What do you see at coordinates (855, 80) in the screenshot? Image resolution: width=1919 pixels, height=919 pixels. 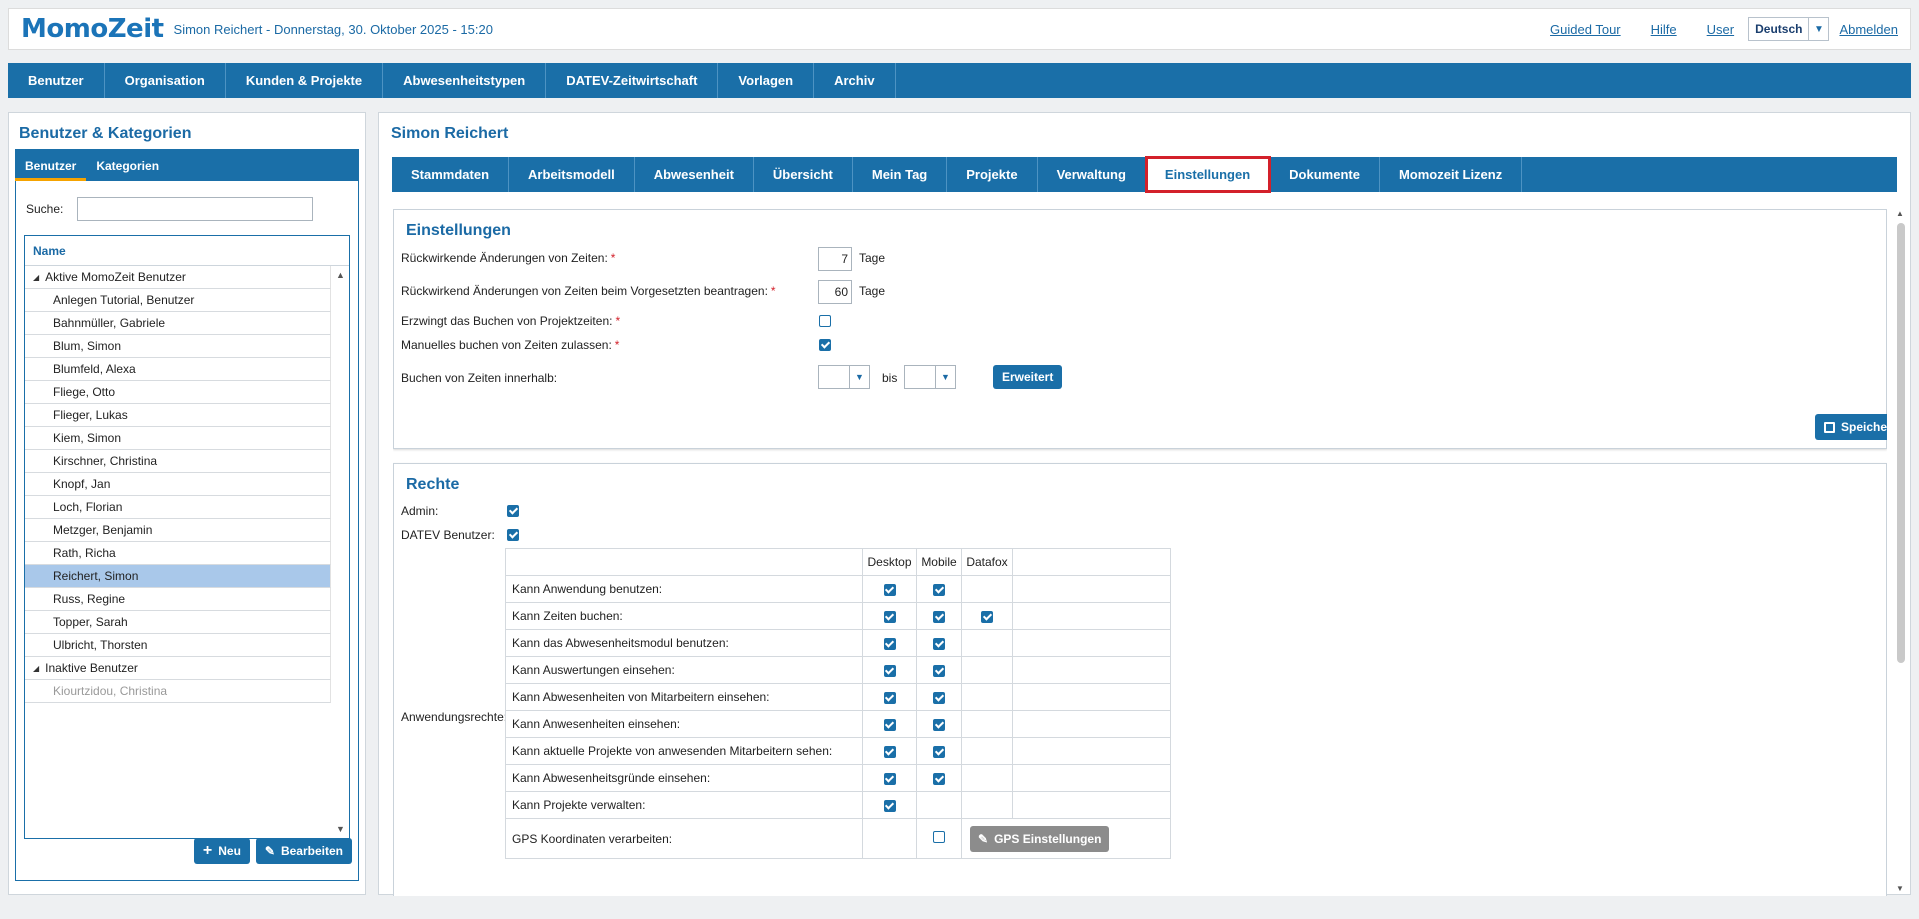 I see `nav-archiv: Archiv` at bounding box center [855, 80].